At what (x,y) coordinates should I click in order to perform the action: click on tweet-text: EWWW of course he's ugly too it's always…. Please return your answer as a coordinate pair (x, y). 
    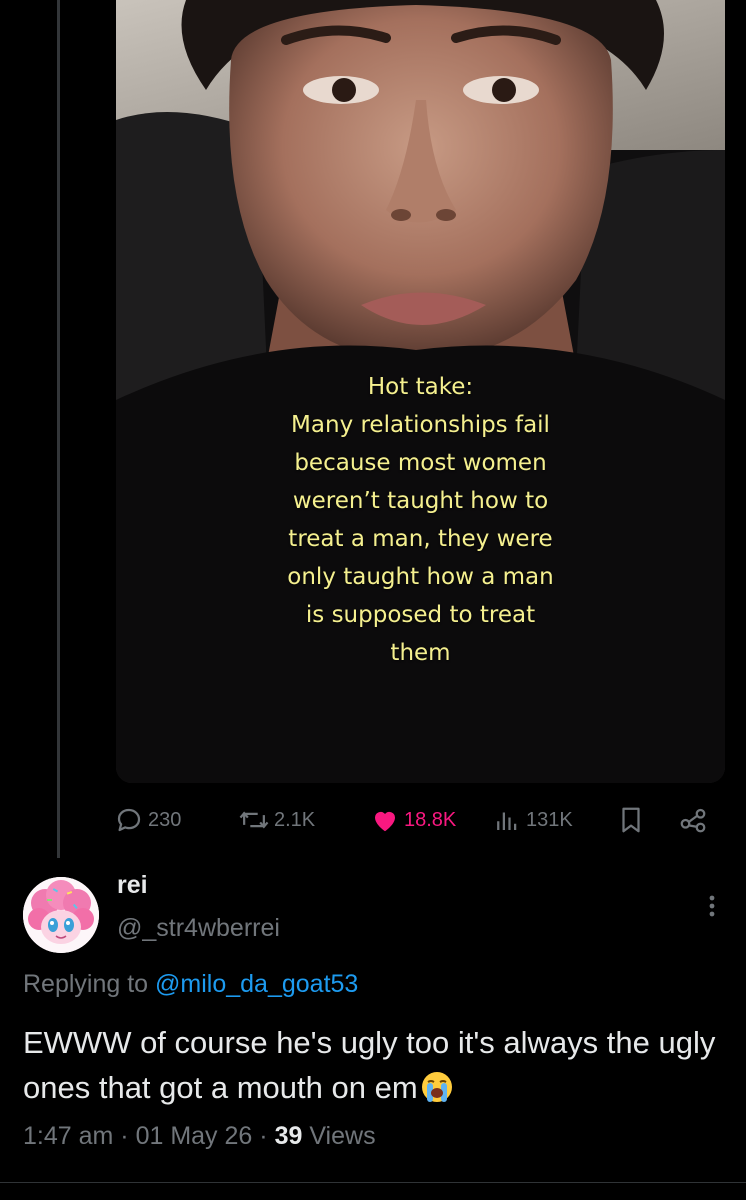
    Looking at the image, I should click on (373, 1068).